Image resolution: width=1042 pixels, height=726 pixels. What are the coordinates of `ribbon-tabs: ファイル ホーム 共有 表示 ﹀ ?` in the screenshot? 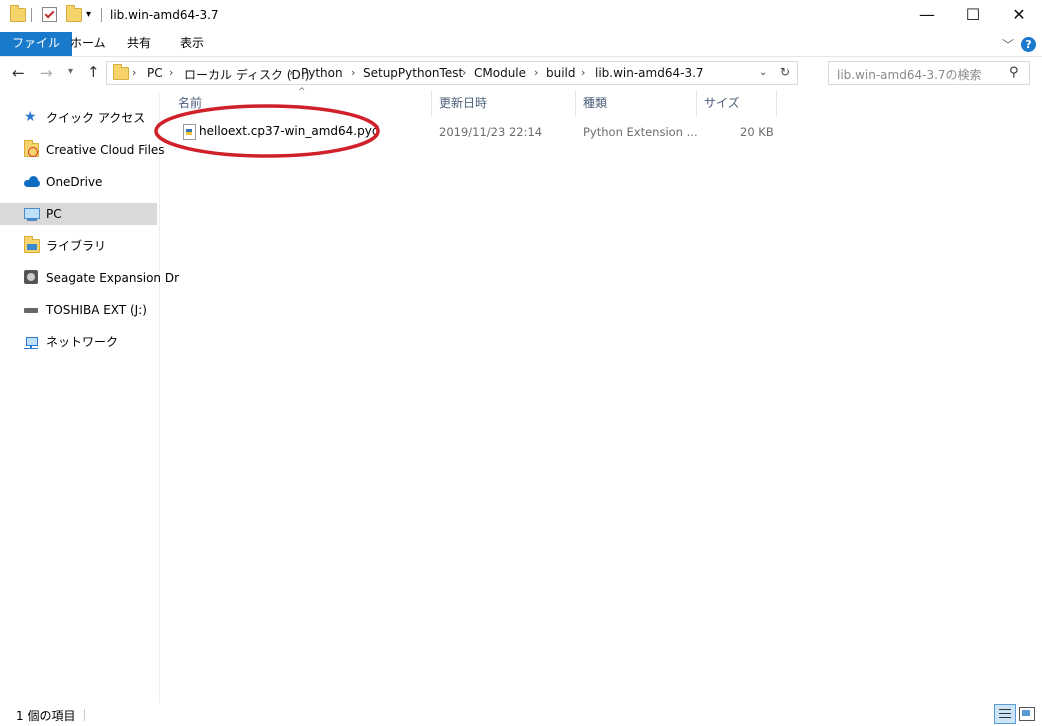 It's located at (521, 44).